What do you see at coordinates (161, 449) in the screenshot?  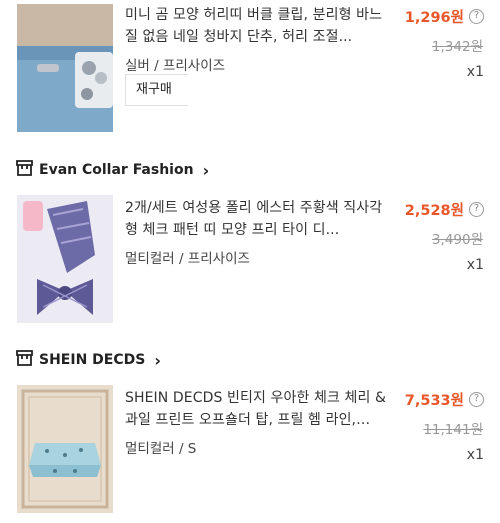 I see `item-variant: 멀티컬러 / S` at bounding box center [161, 449].